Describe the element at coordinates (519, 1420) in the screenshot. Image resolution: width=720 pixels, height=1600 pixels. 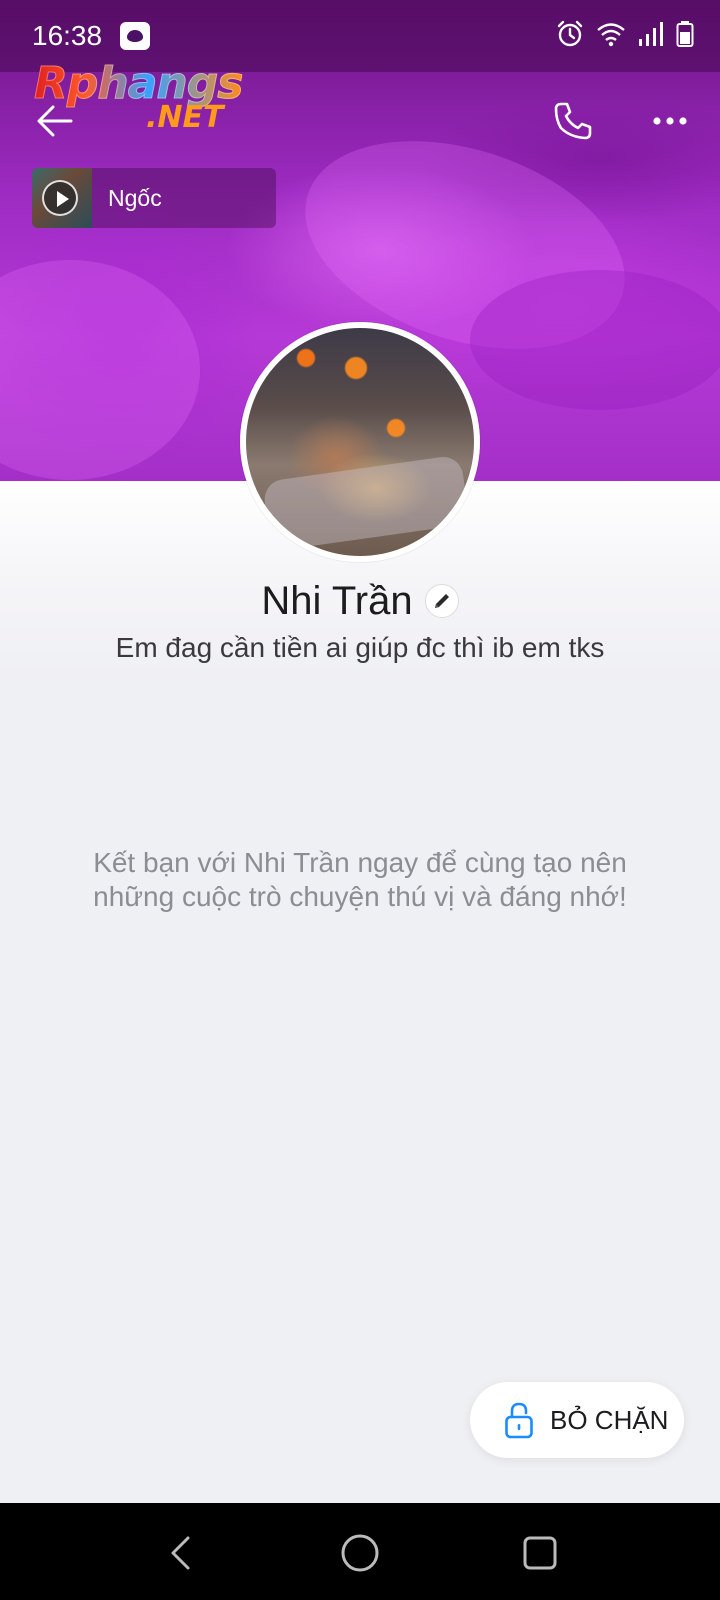
I see `unlock-icon` at that location.